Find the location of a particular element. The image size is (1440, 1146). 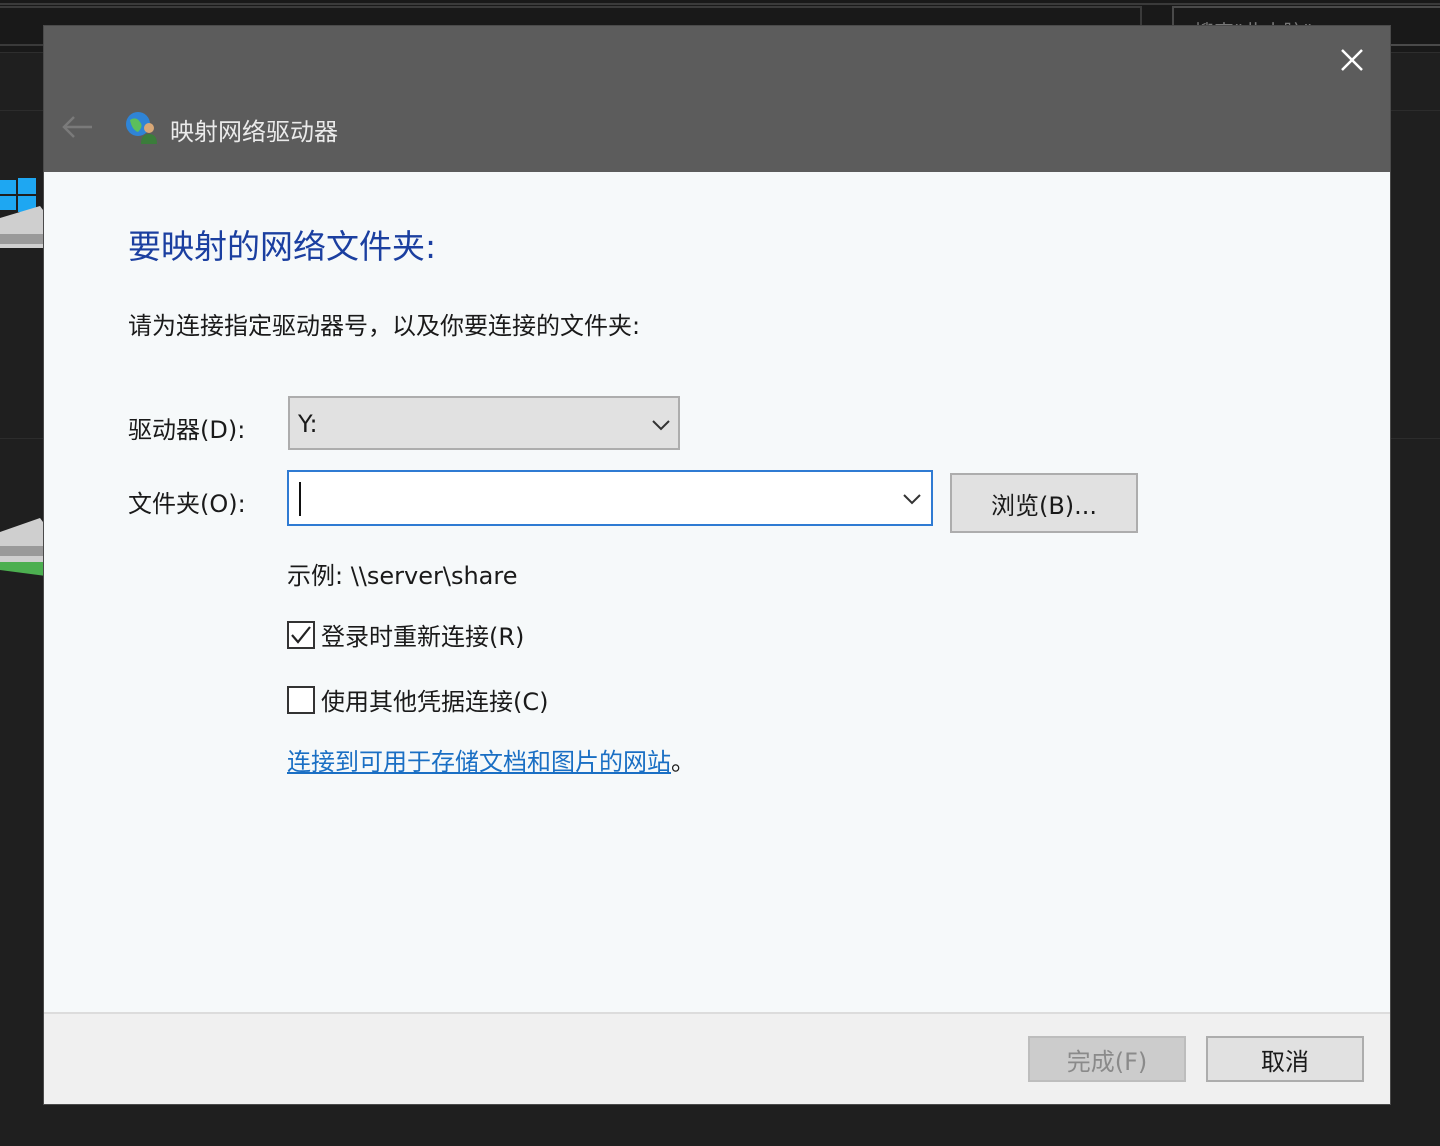

back-arrow-icon is located at coordinates (78, 127).